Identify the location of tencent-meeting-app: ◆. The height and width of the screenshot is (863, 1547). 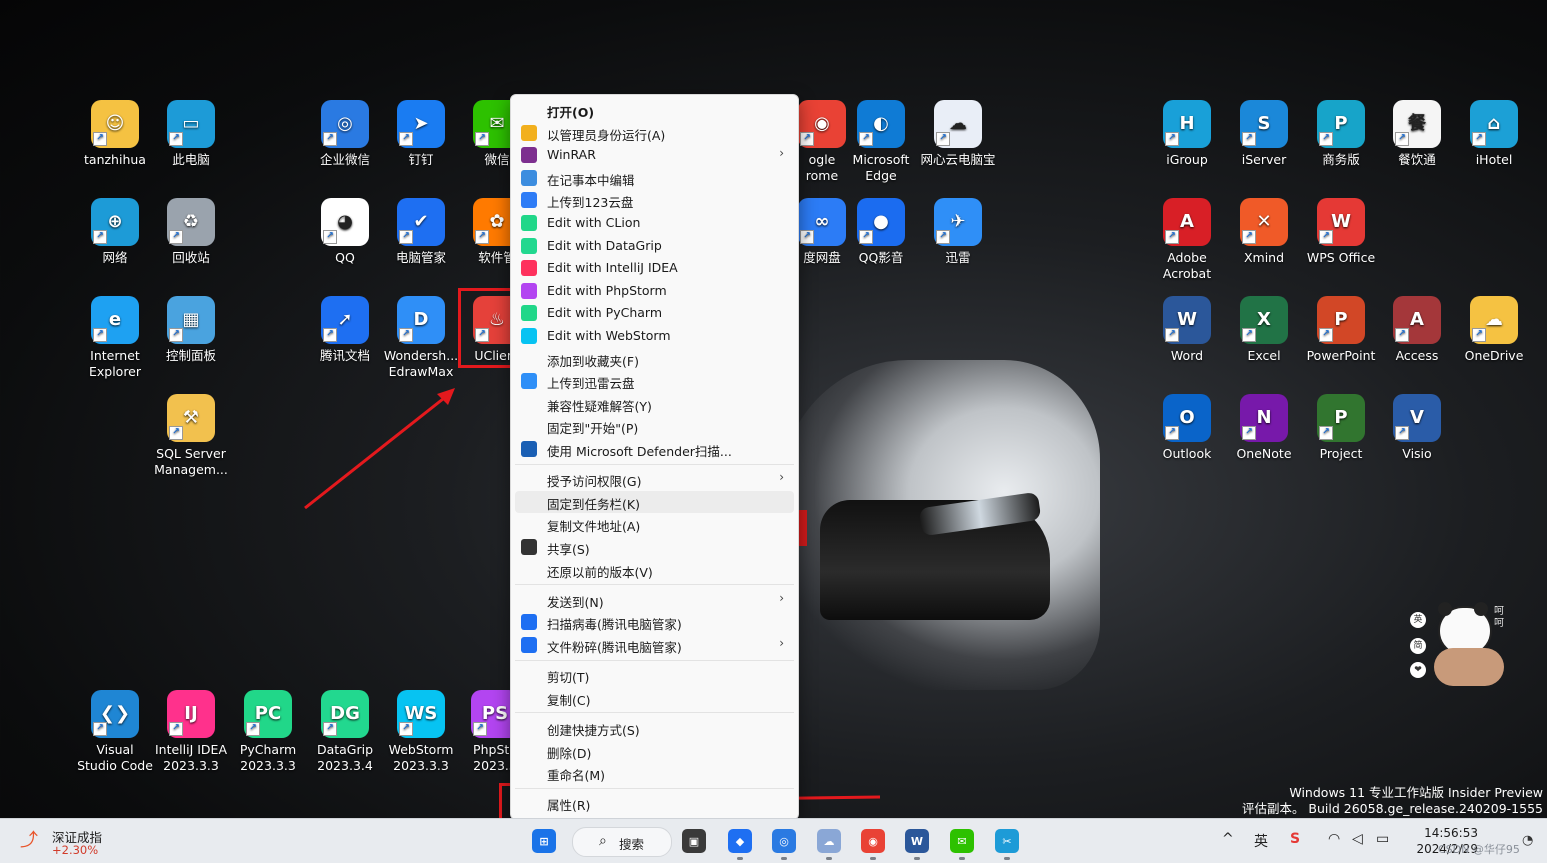
(740, 841).